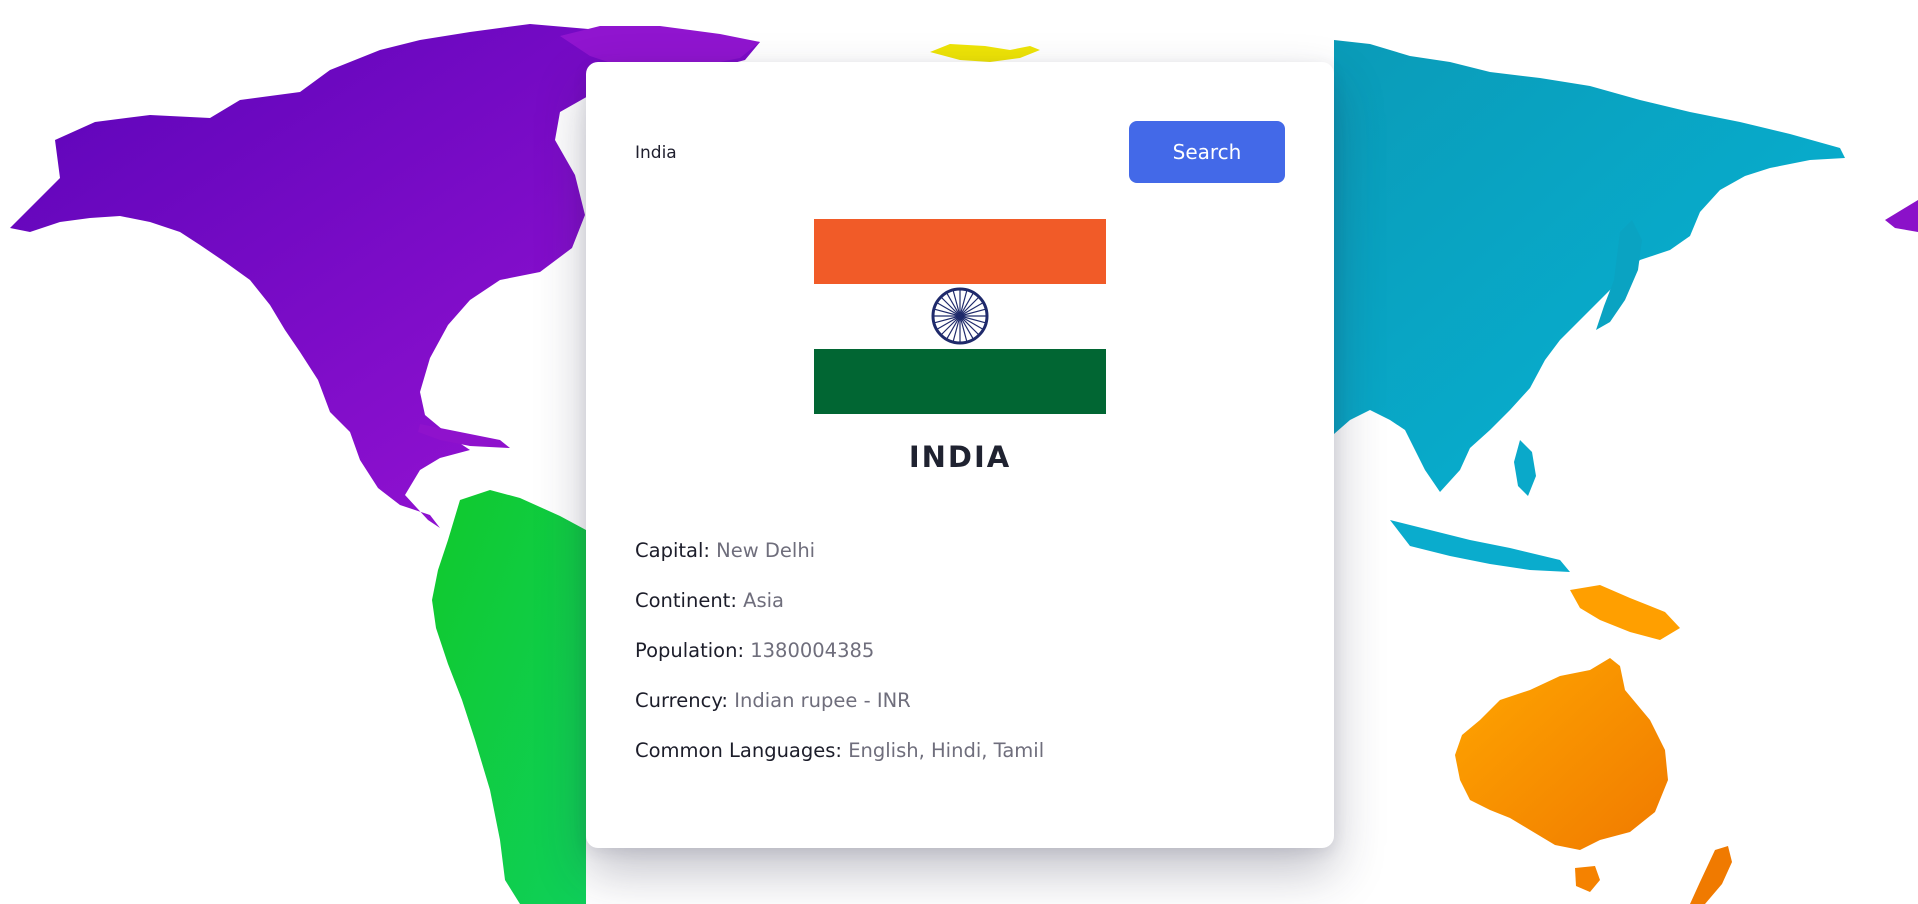  What do you see at coordinates (1561, 754) in the screenshot?
I see `oceania-shape` at bounding box center [1561, 754].